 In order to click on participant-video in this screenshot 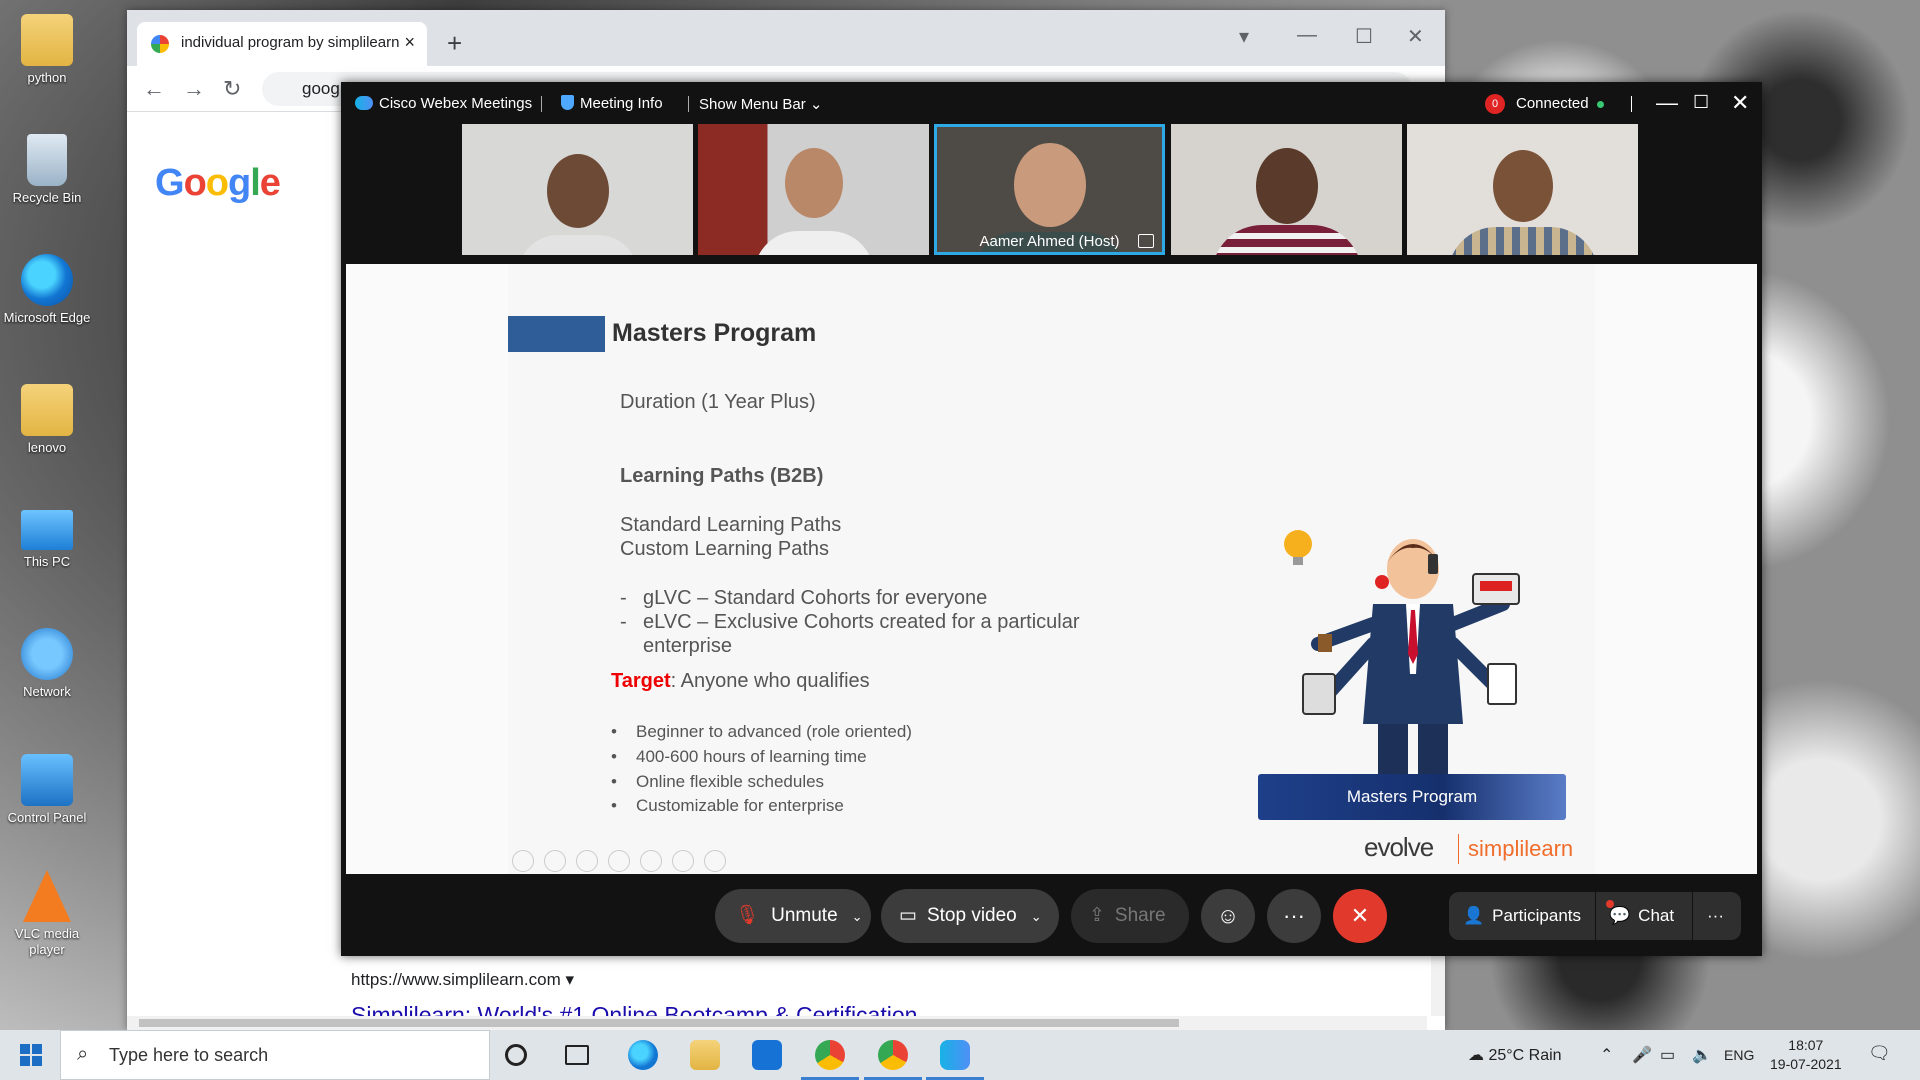, I will do `click(1522, 186)`.